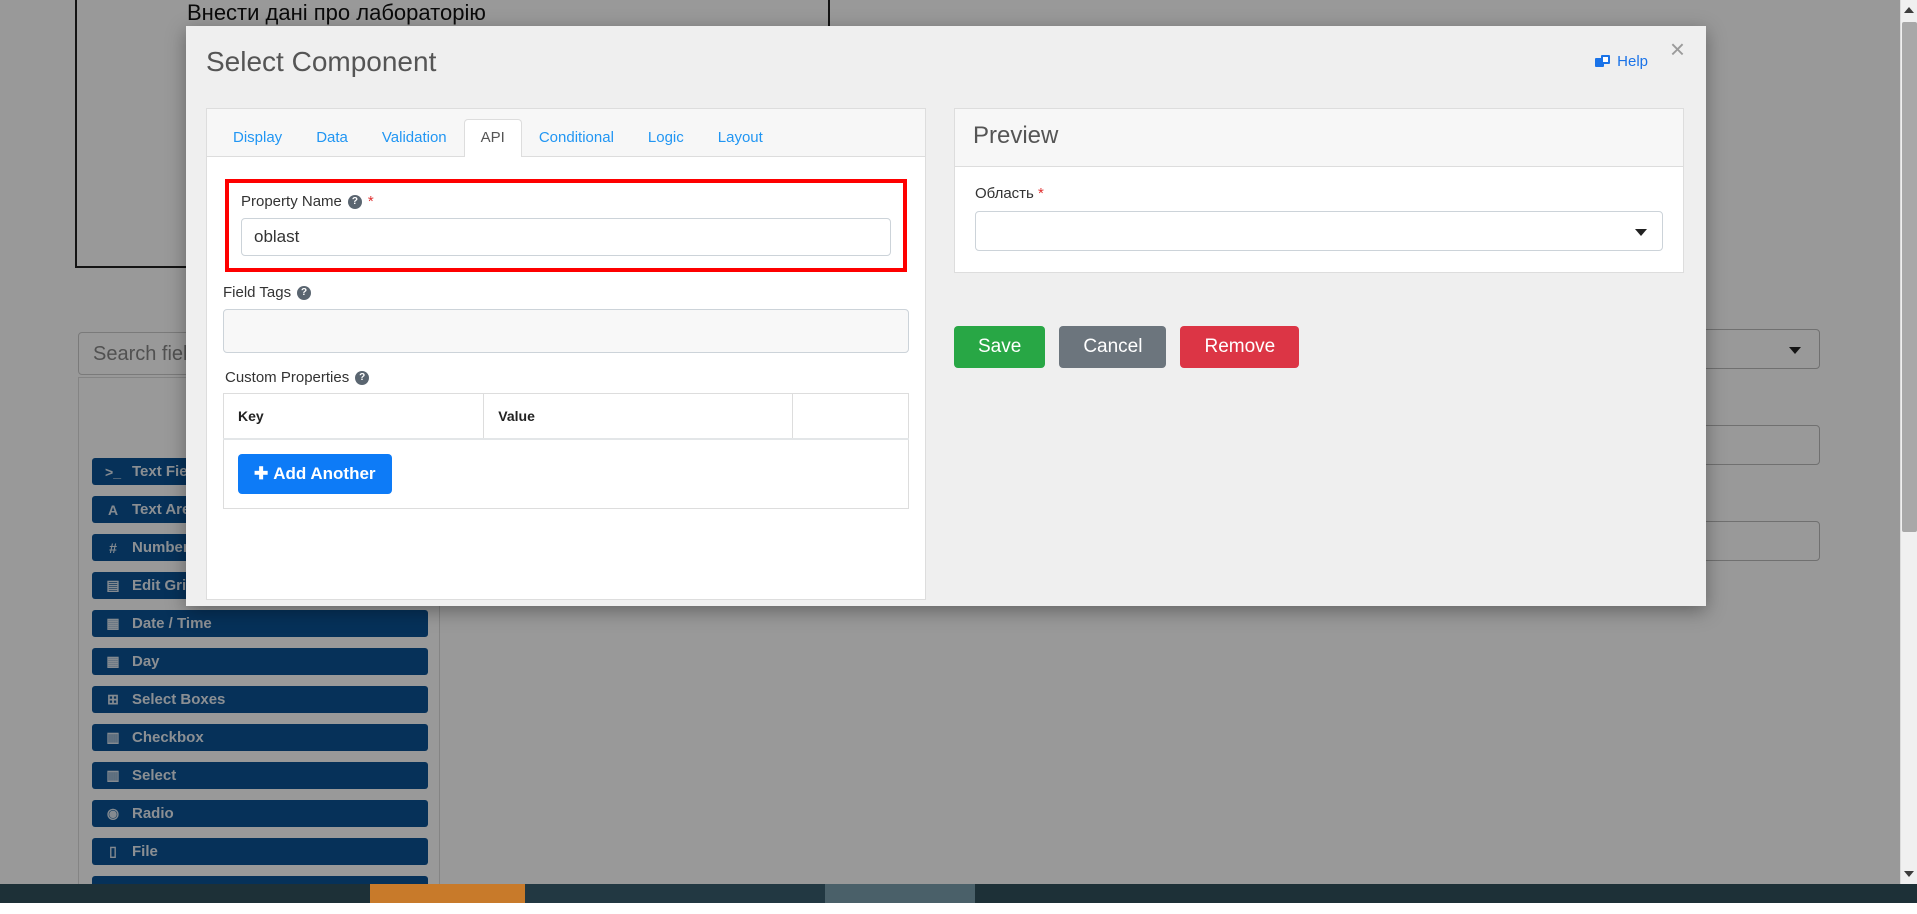  I want to click on table-row-add: ✚ Add Another, so click(566, 474).